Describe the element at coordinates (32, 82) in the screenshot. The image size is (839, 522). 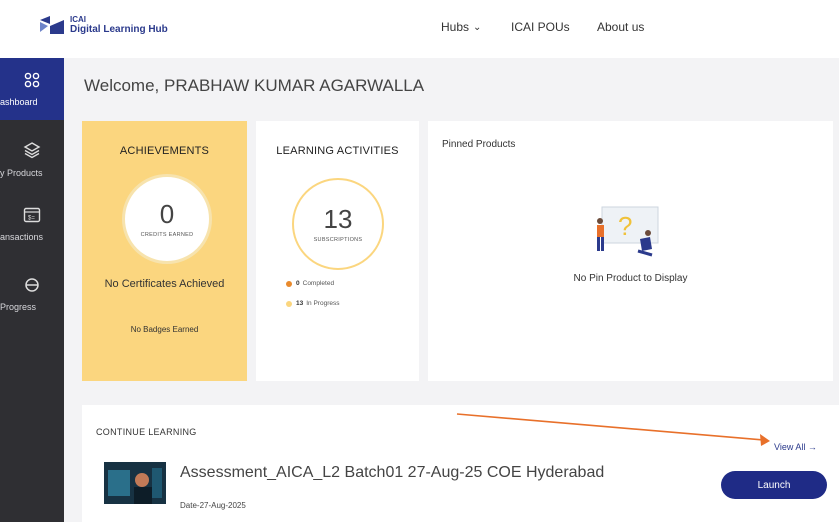
I see `dashboard-icon` at that location.